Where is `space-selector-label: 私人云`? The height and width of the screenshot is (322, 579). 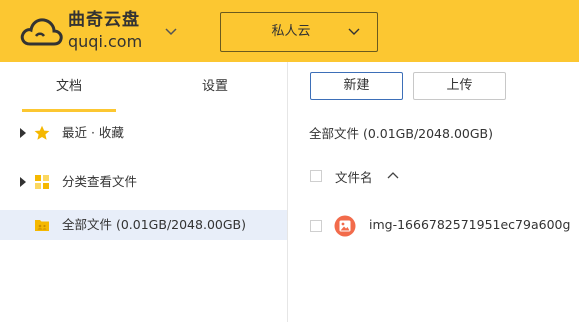
space-selector-label: 私人云 is located at coordinates (291, 31).